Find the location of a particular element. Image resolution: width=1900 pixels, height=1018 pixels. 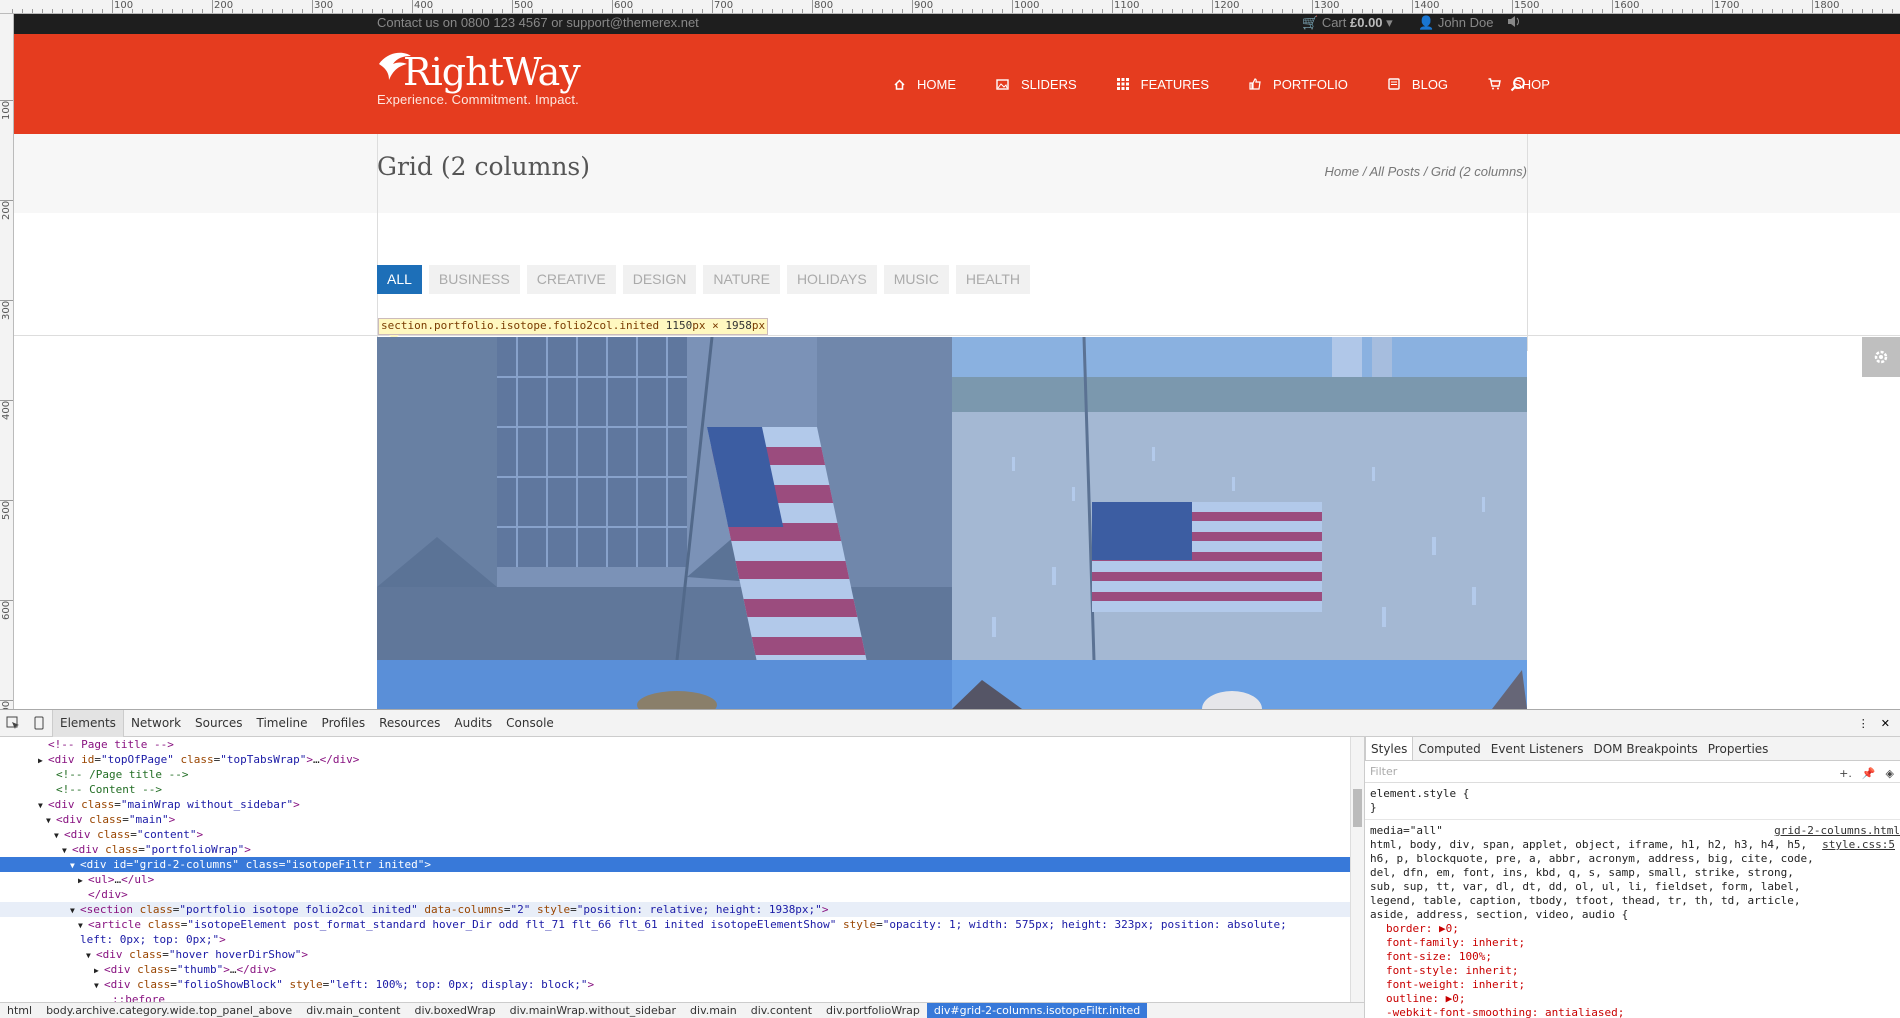

dom-node-line: ▼ <div class="content"> is located at coordinates (675, 834).